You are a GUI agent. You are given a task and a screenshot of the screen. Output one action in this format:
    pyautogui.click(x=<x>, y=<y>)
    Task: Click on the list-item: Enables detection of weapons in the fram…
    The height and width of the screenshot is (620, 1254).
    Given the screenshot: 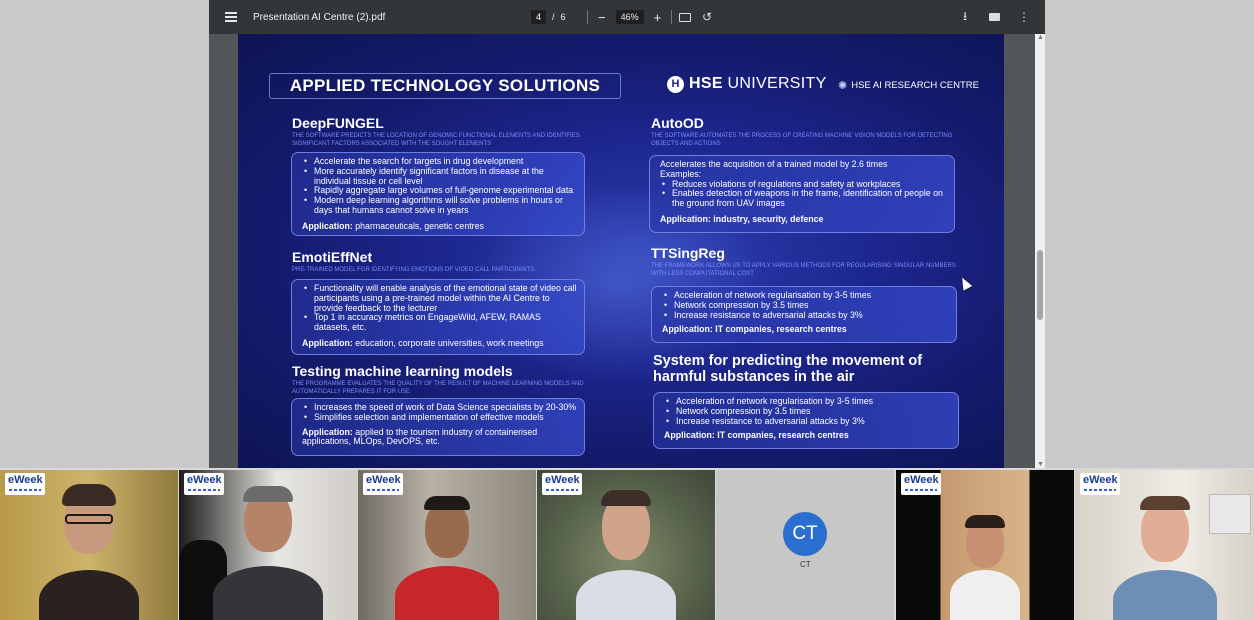 What is the action you would take?
    pyautogui.click(x=804, y=199)
    